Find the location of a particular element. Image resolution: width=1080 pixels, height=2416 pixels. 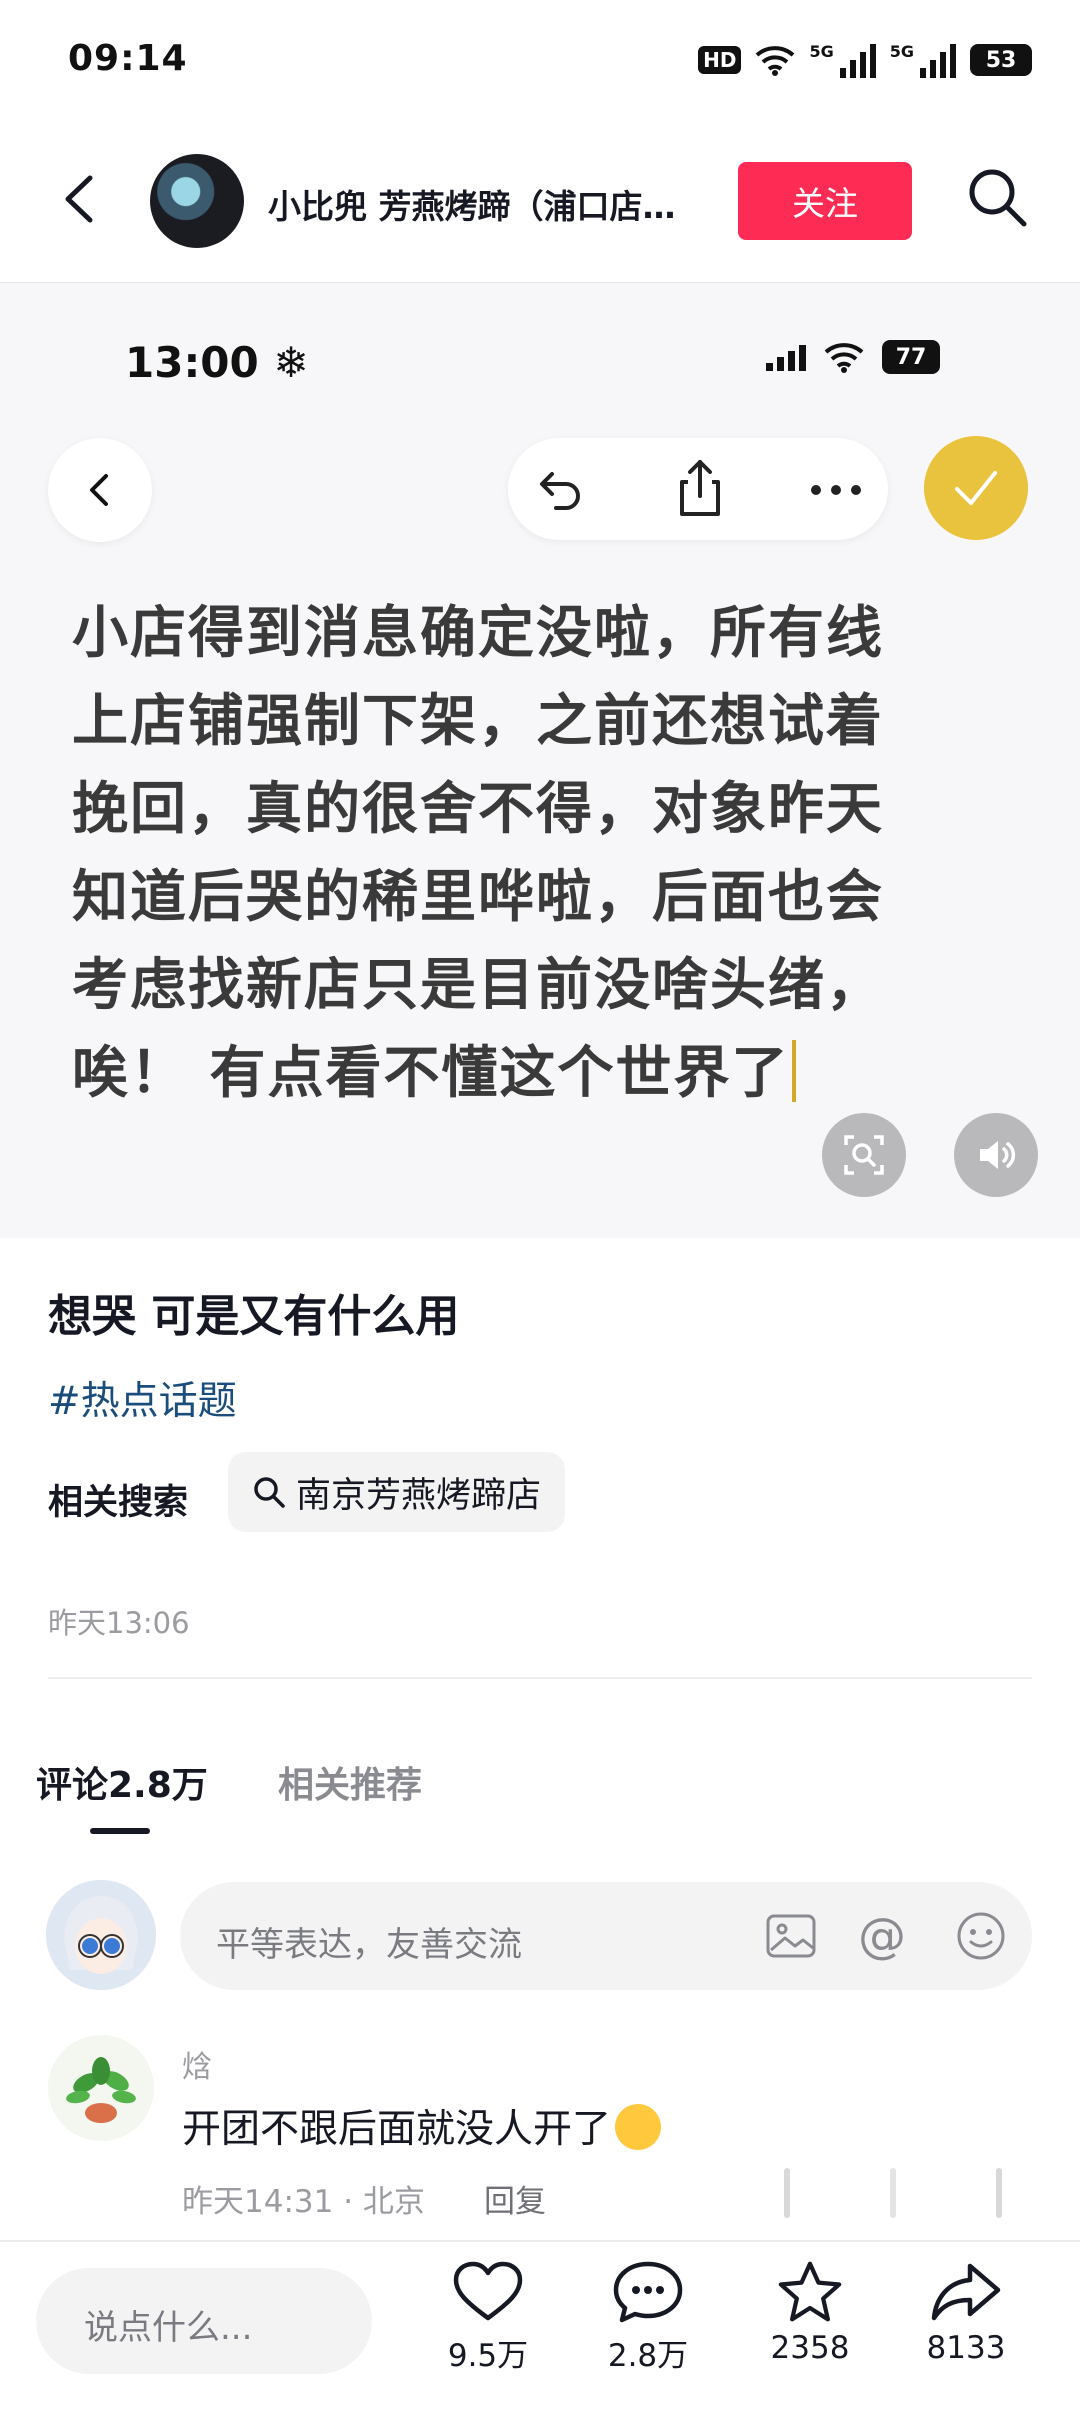

plant-avatar-image is located at coordinates (101, 2088).